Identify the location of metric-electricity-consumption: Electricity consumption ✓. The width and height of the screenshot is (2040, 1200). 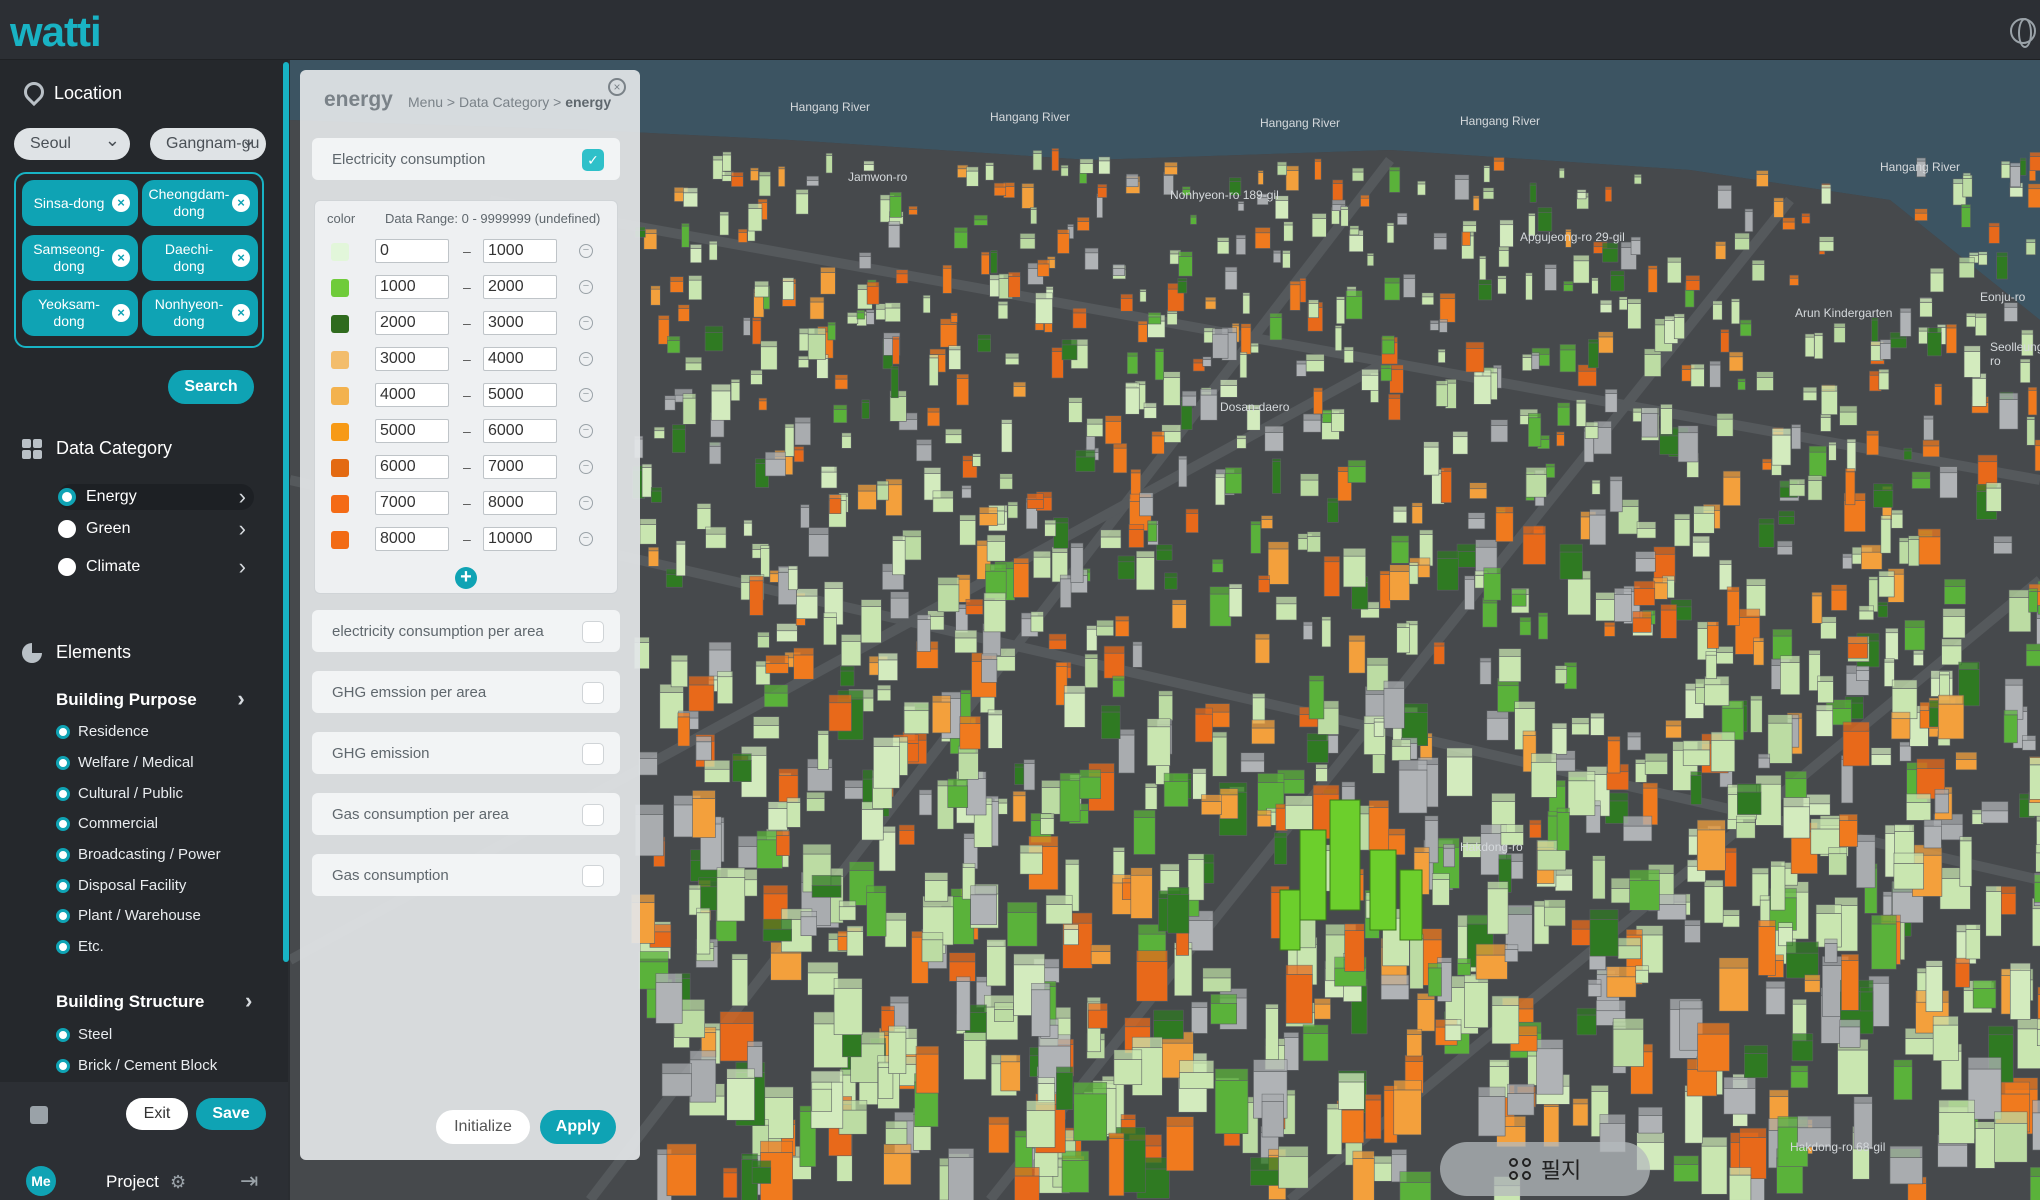
(466, 159).